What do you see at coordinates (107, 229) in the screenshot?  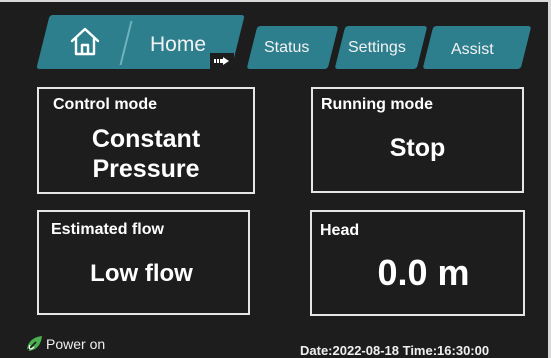 I see `estimated-flow-title: Estimated flow` at bounding box center [107, 229].